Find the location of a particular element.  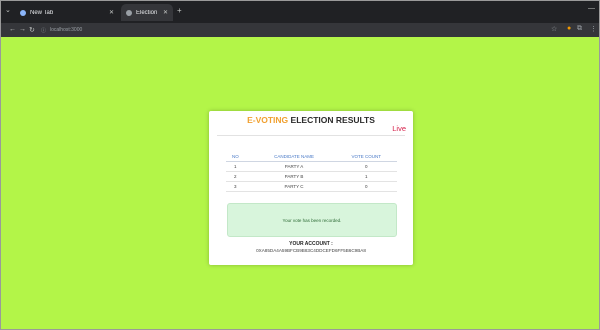

address-bar: ⓘ localhost:3000 is located at coordinates (281, 30).